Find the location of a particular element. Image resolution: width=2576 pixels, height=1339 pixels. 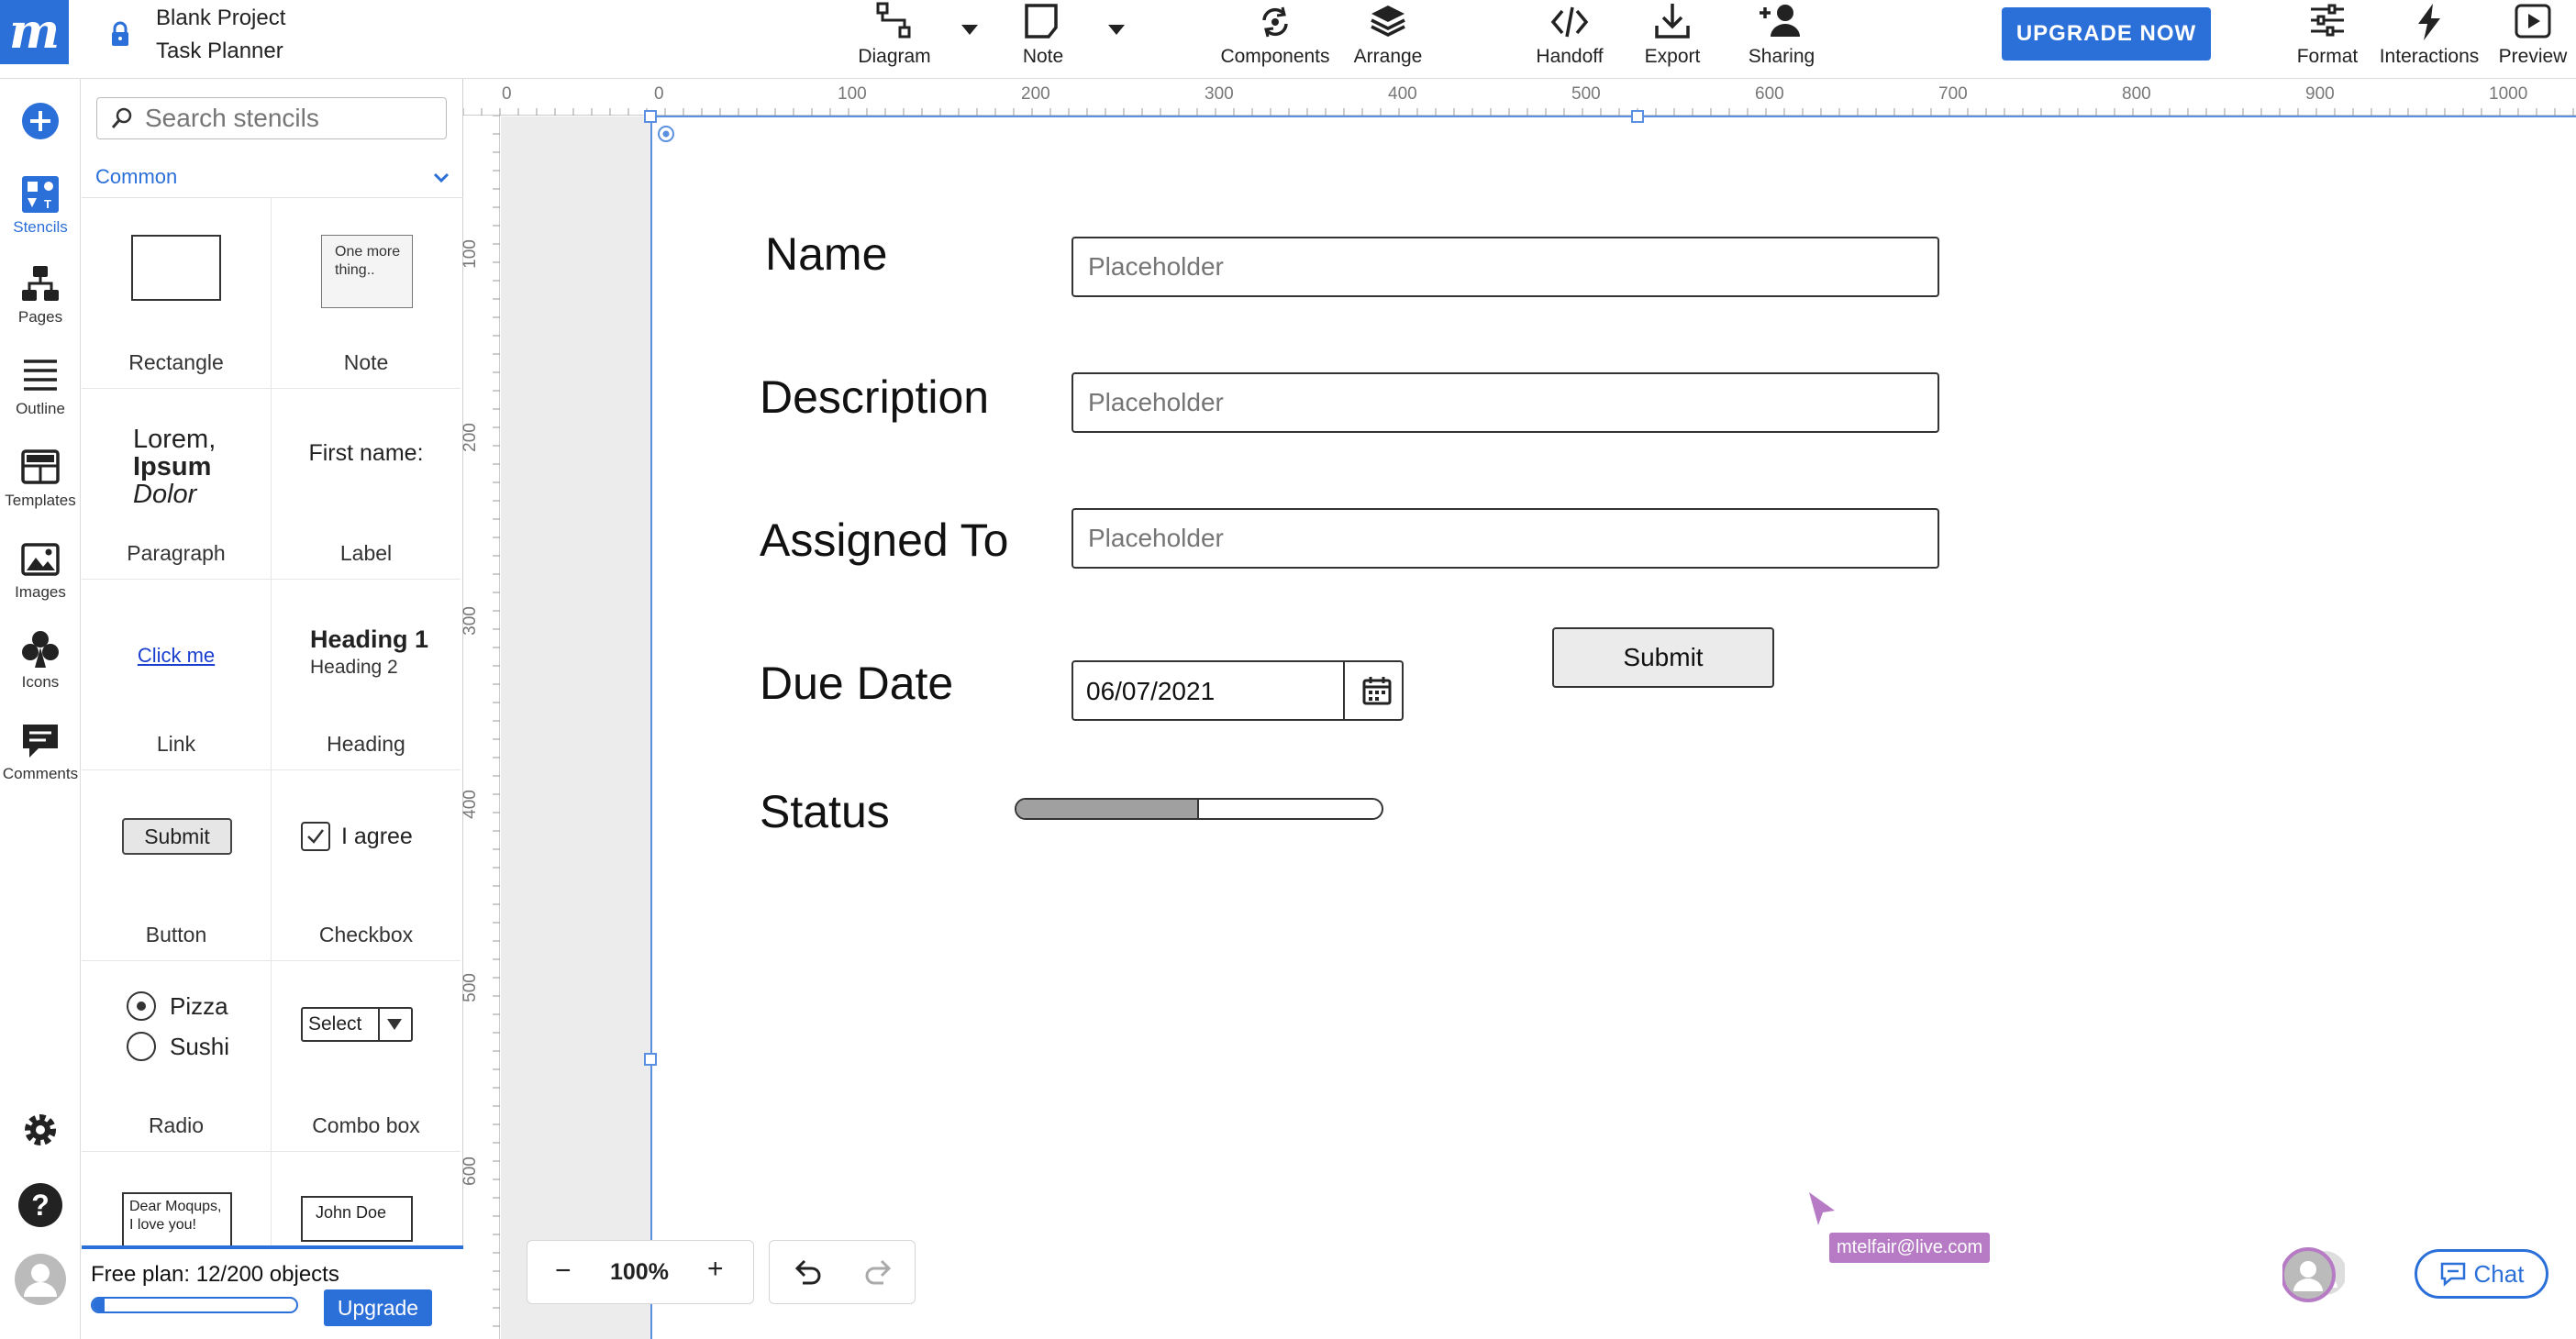

preview-button: Preview is located at coordinates (2533, 36).